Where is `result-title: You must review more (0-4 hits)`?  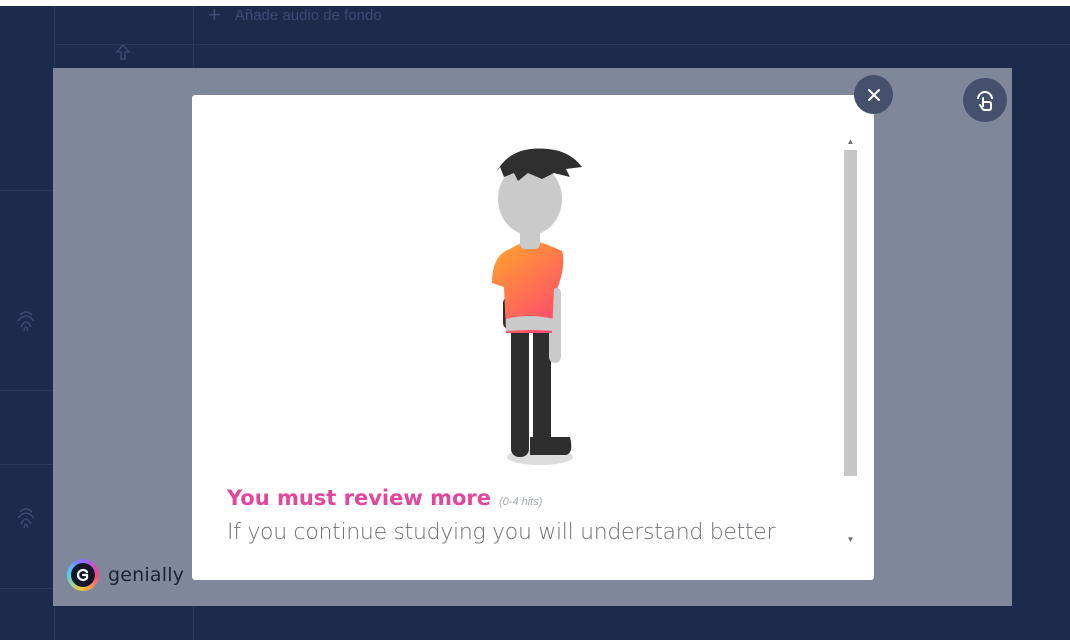
result-title: You must review more (0-4 hits) is located at coordinates (384, 498).